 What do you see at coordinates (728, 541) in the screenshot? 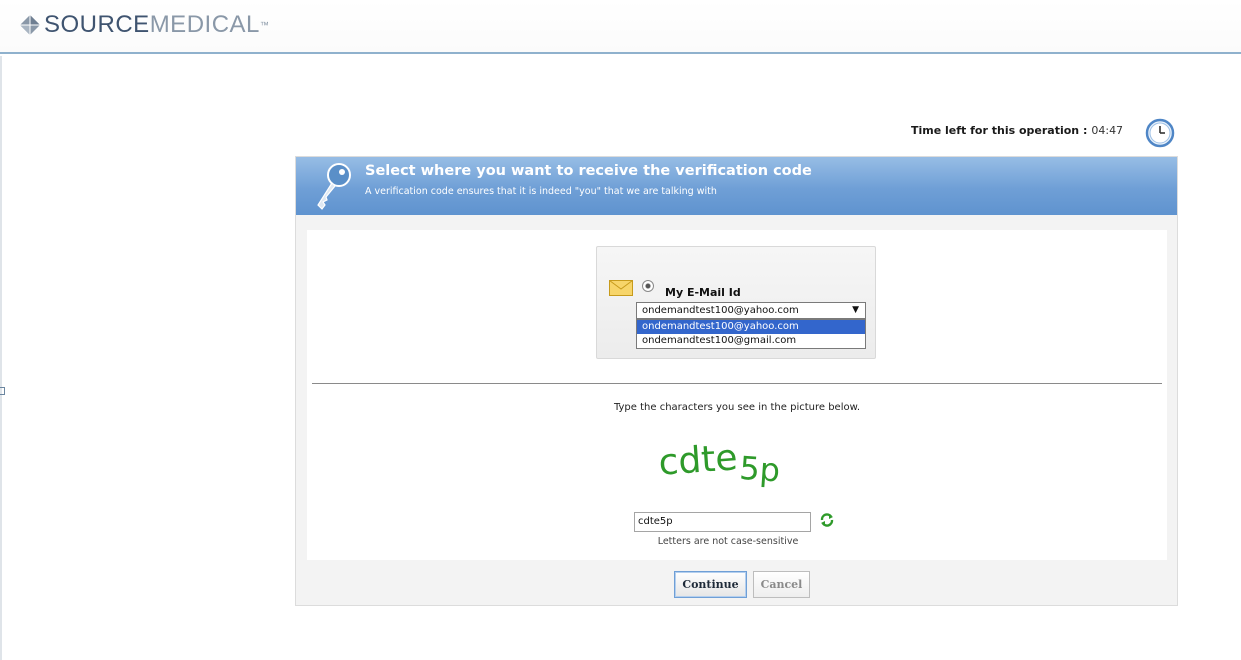
I see `captcha-hint: Letters are not case-sensitive` at bounding box center [728, 541].